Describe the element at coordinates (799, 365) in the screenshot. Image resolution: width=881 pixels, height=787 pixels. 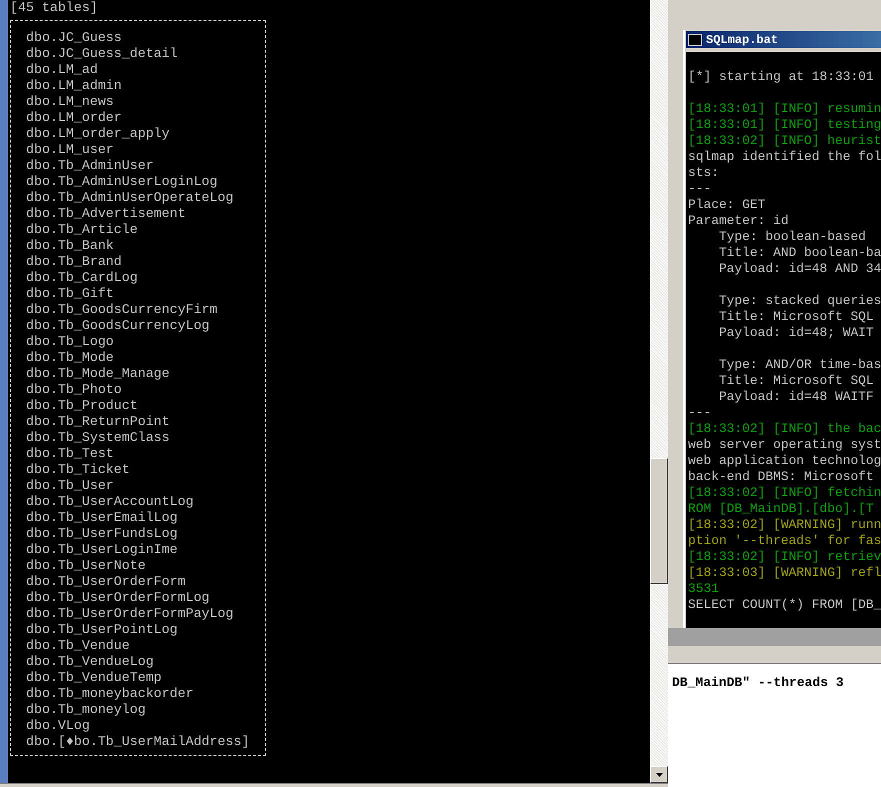
I see `output-line: Type: AND/OR time-bas` at that location.